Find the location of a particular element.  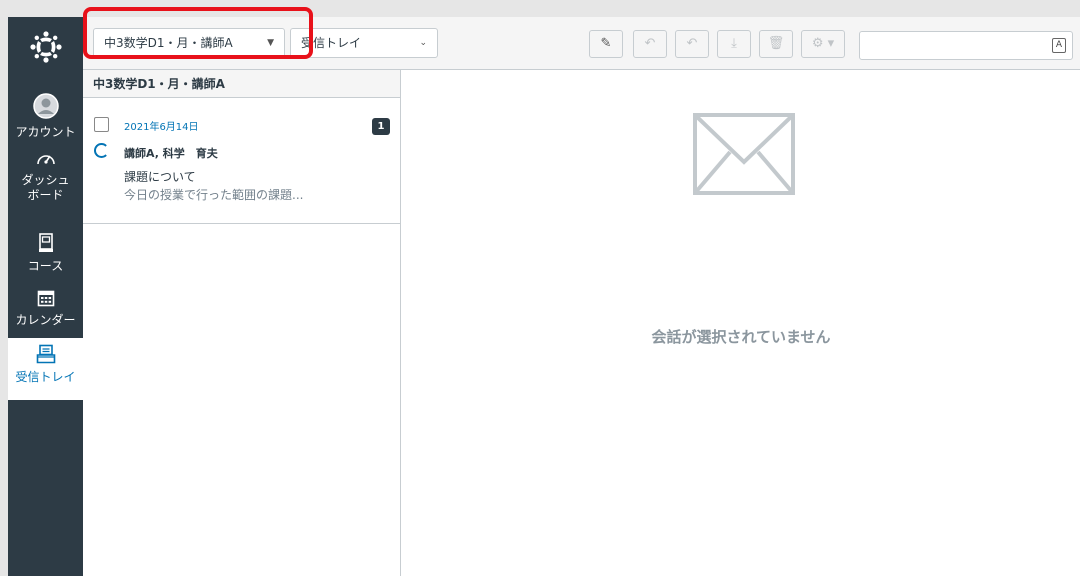

compose-icon: ✎ is located at coordinates (606, 43).